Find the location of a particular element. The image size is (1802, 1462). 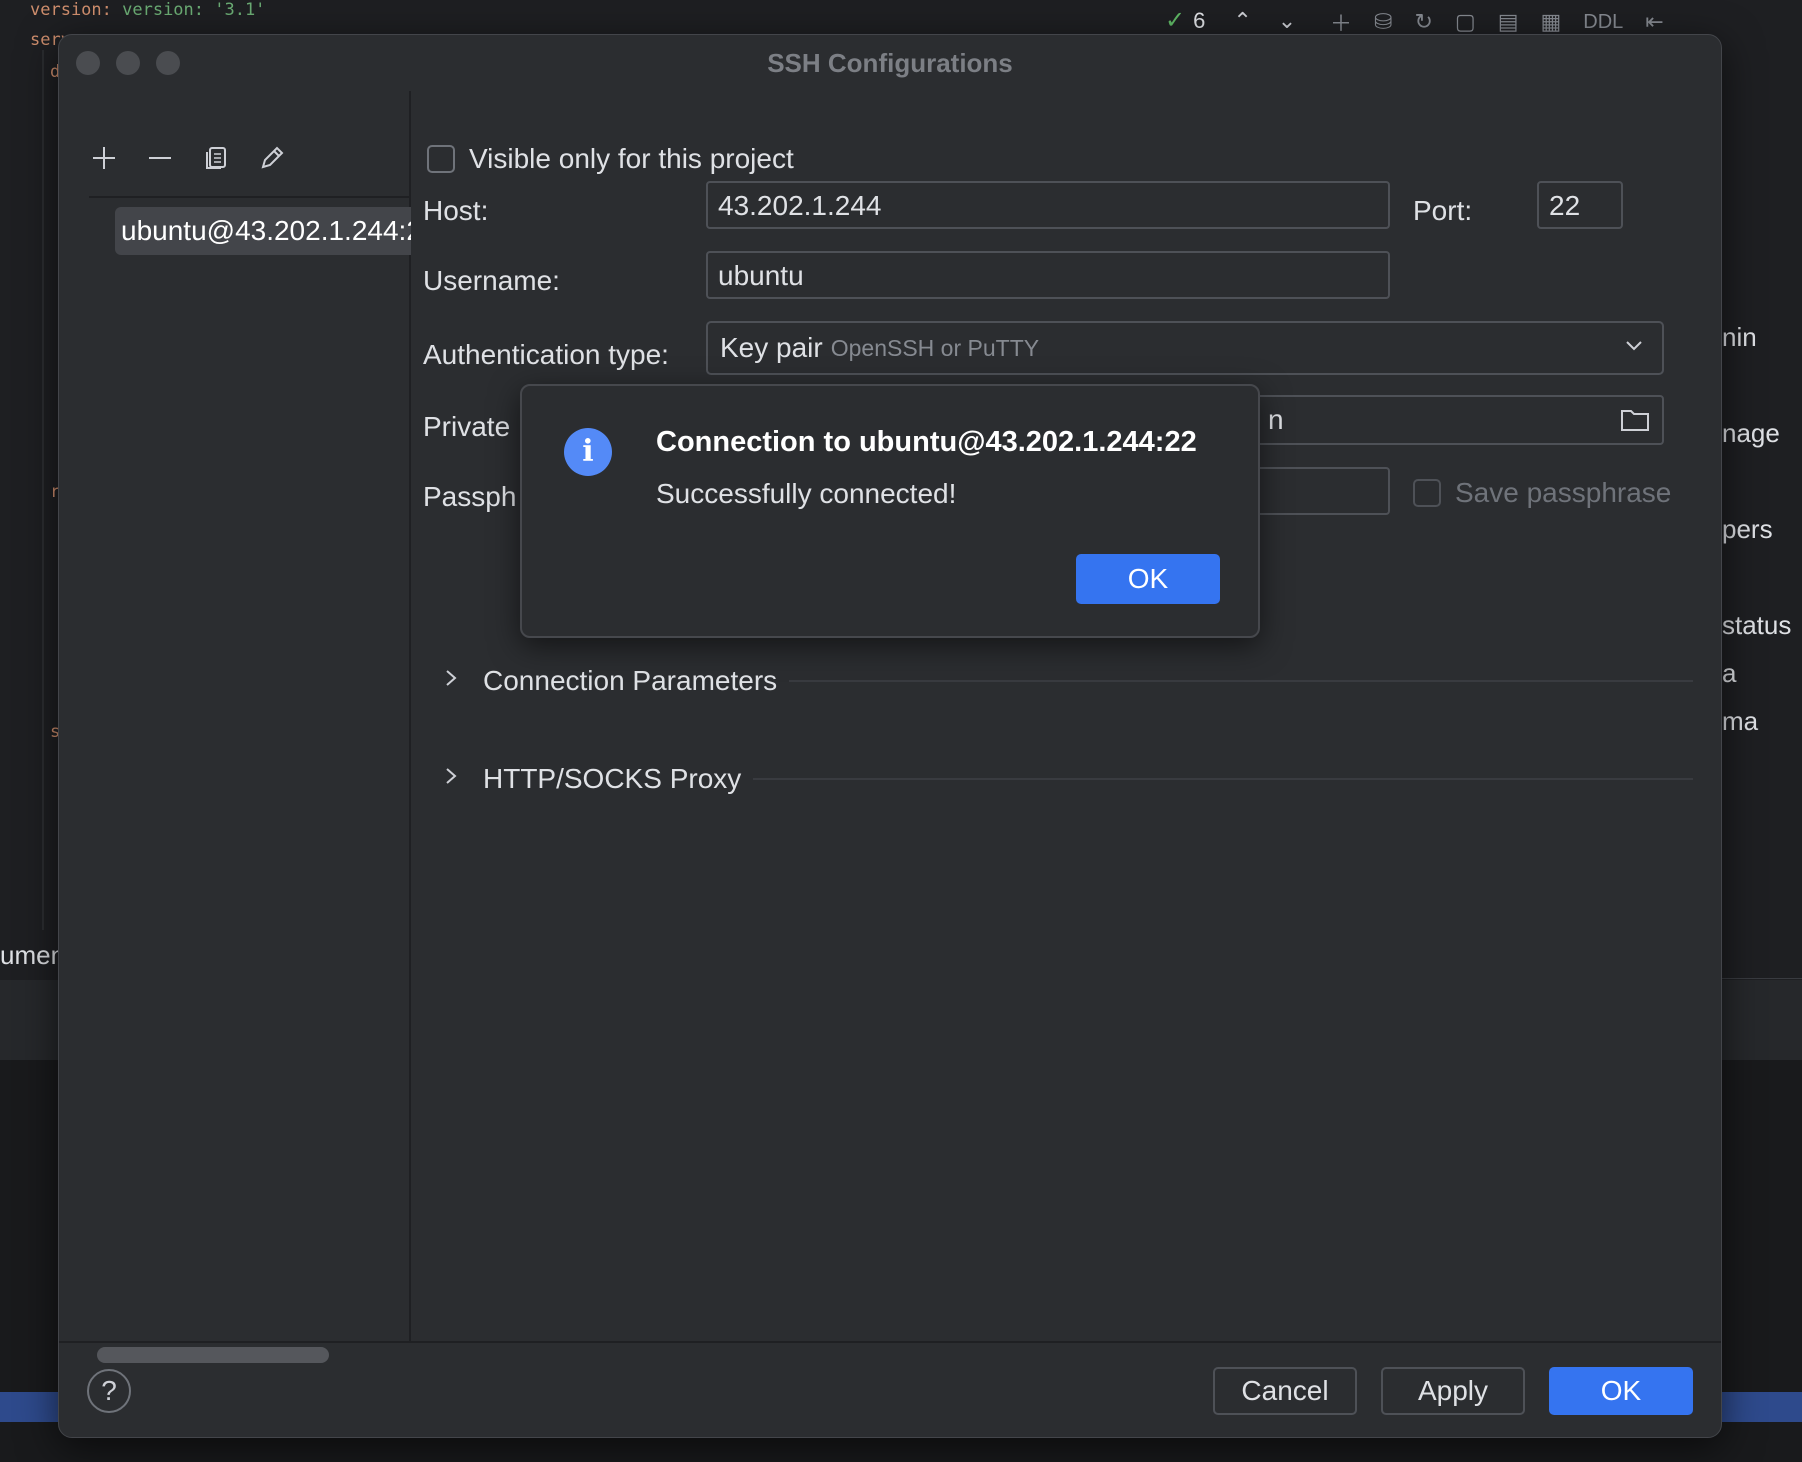

ok-button: OK is located at coordinates (1621, 1391).